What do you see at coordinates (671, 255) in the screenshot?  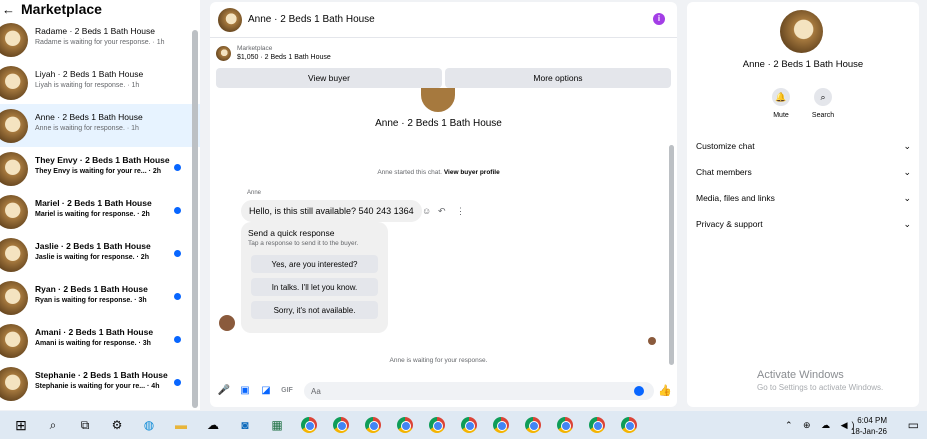 I see `chat-scrollbar` at bounding box center [671, 255].